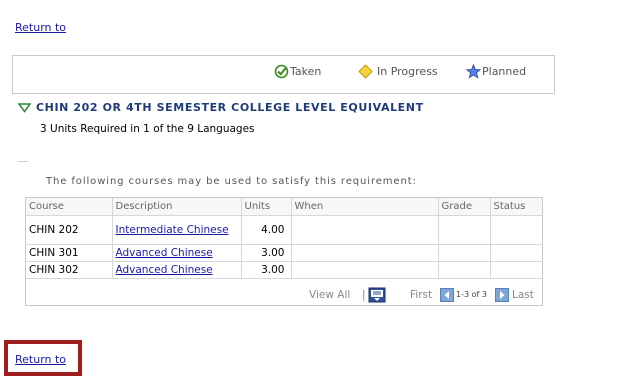 Image resolution: width=620 pixels, height=386 pixels. Describe the element at coordinates (523, 295) in the screenshot. I see `last-link: Last` at that location.